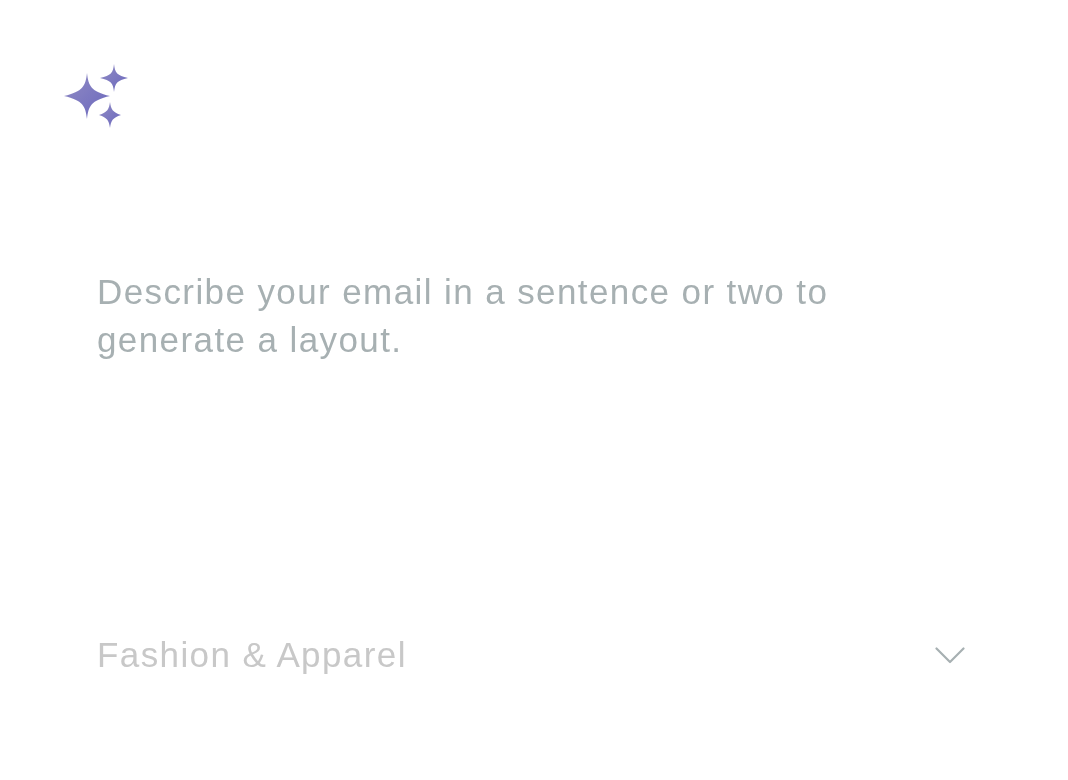 The height and width of the screenshot is (780, 1068). Describe the element at coordinates (96, 96) in the screenshot. I see `sparkle-icon` at that location.